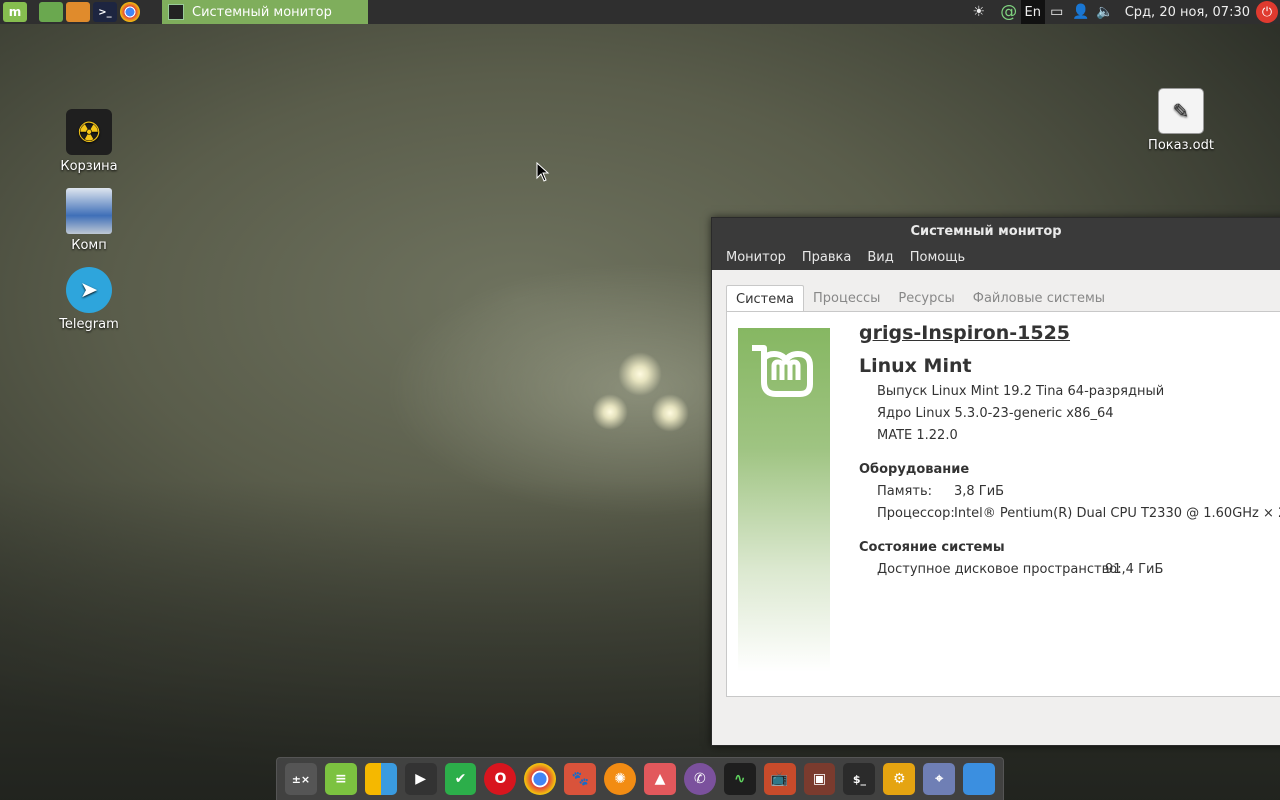 The height and width of the screenshot is (800, 1280). I want to click on taskbar-item-system-monitor: Системный монитор, so click(265, 12).